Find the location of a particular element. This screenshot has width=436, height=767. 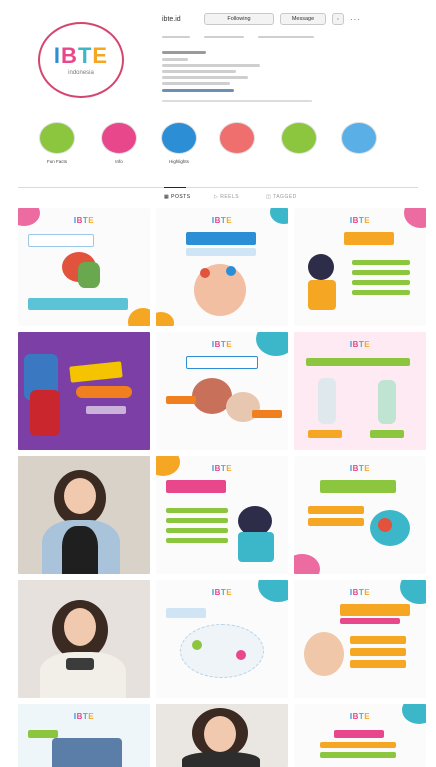

profile-tabs: ▦ POSTS ▷ REELS ◫ TAGGED is located at coordinates (218, 197).